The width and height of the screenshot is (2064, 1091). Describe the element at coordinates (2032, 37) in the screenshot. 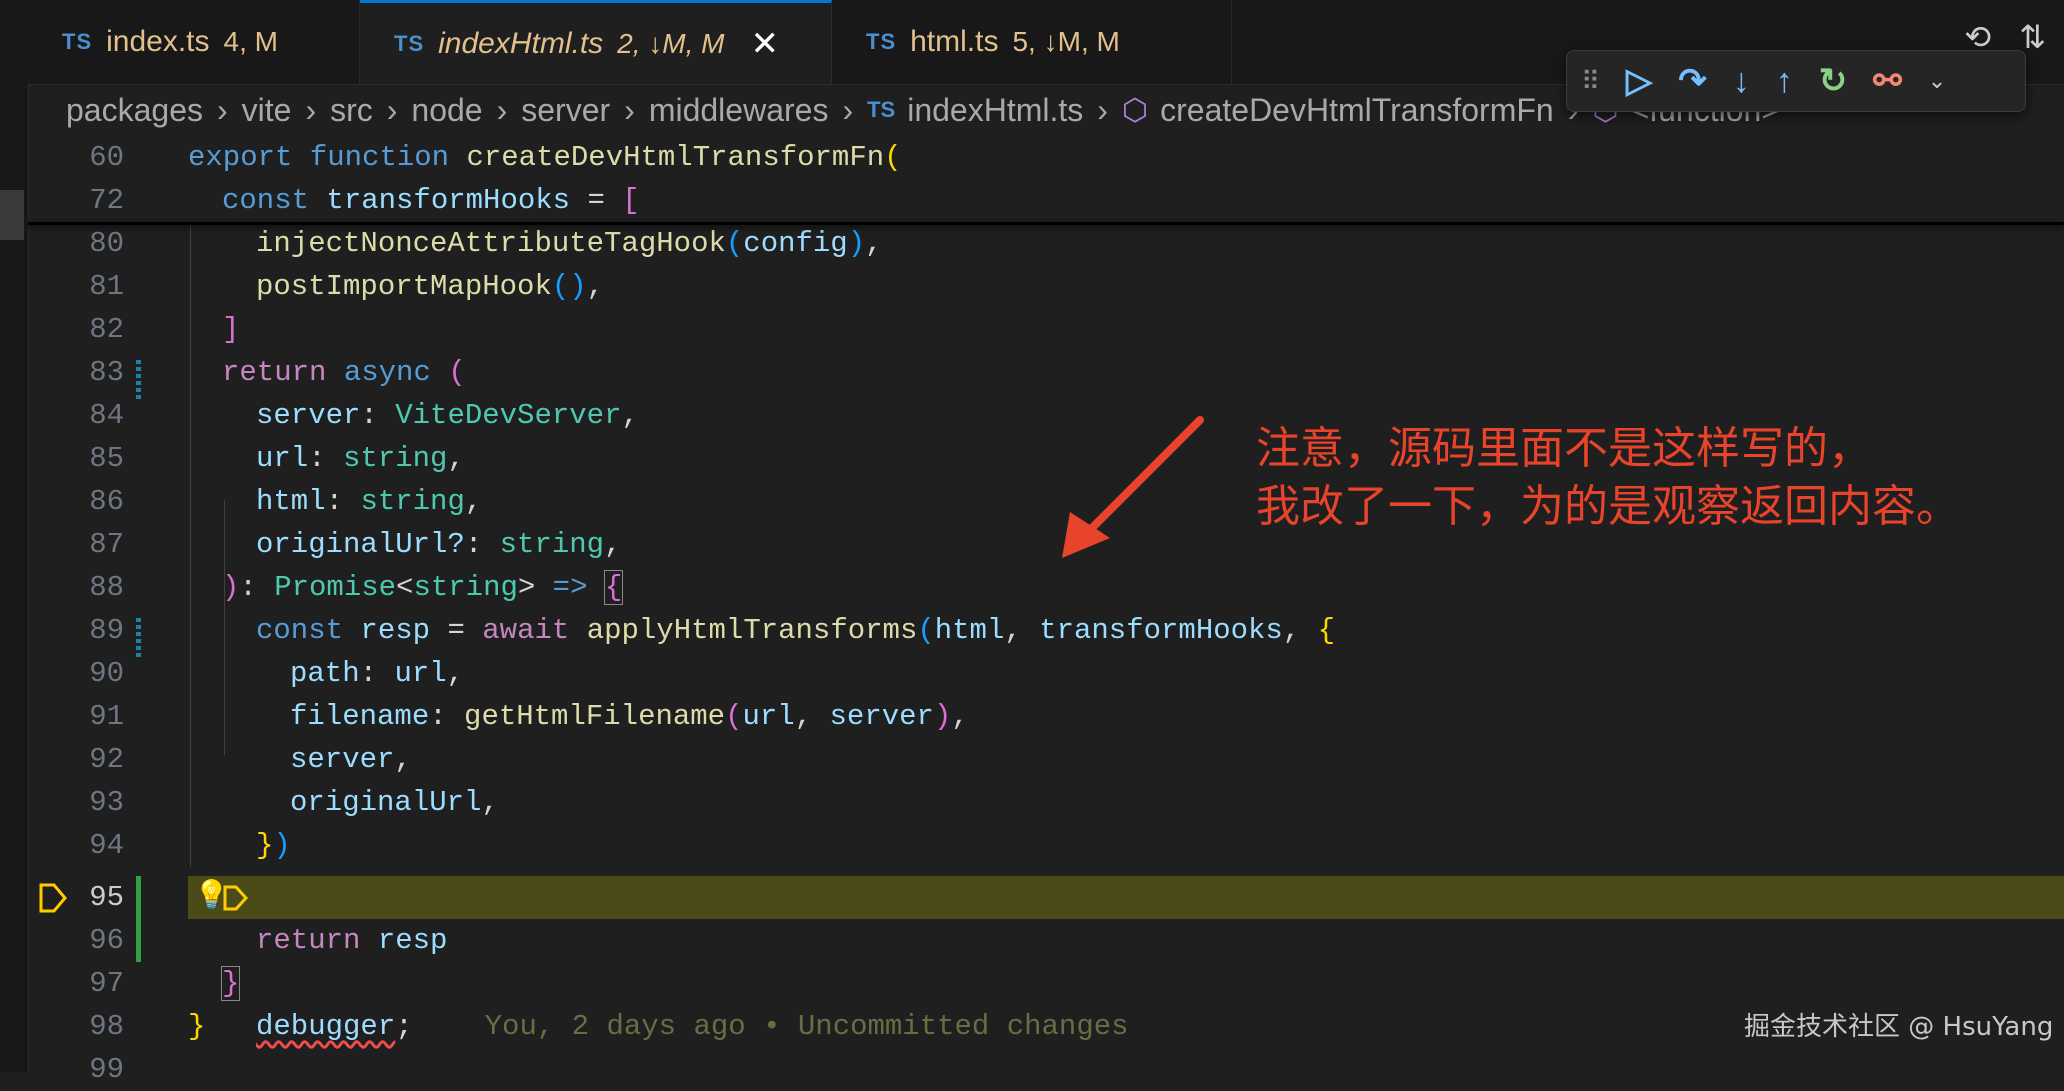

I see `git-compare-icon: ⇅` at that location.